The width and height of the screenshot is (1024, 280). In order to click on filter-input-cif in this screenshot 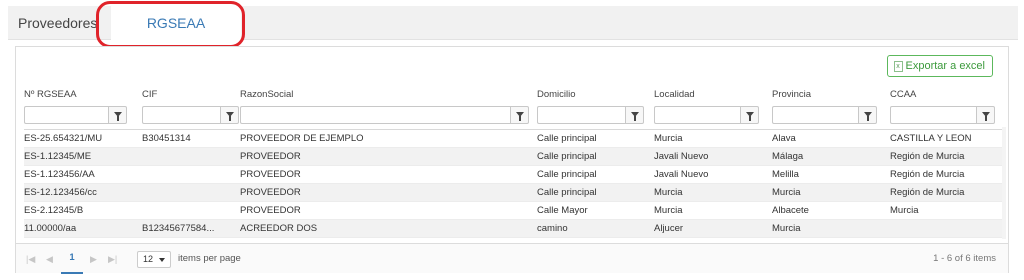, I will do `click(181, 115)`.